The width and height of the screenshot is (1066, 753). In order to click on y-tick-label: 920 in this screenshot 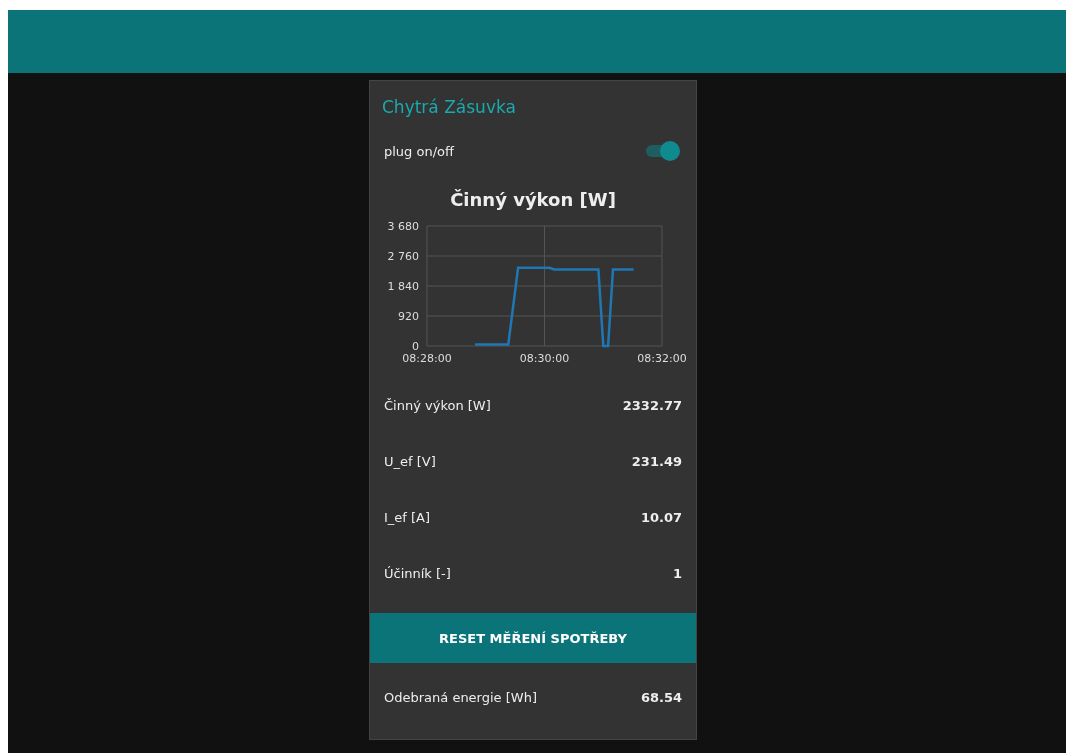, I will do `click(408, 316)`.